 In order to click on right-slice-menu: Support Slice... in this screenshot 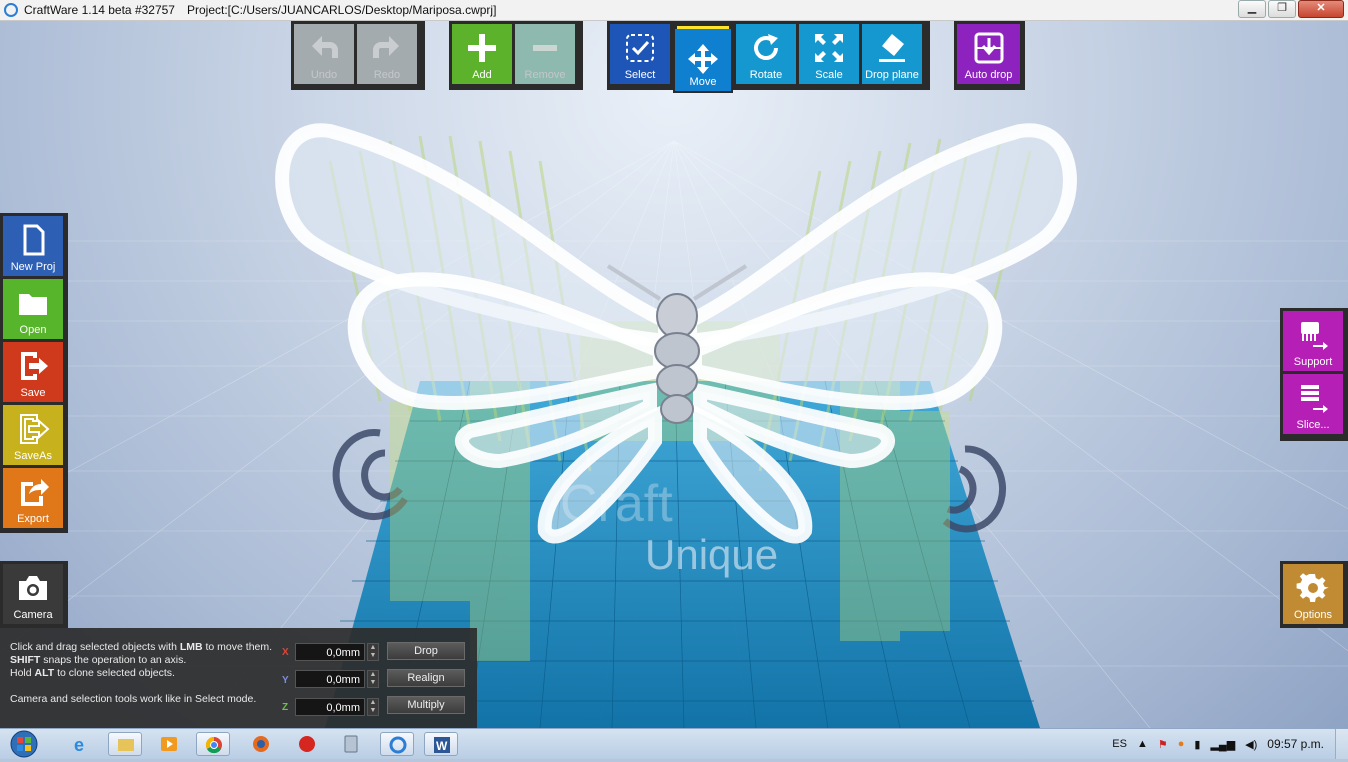, I will do `click(1314, 374)`.